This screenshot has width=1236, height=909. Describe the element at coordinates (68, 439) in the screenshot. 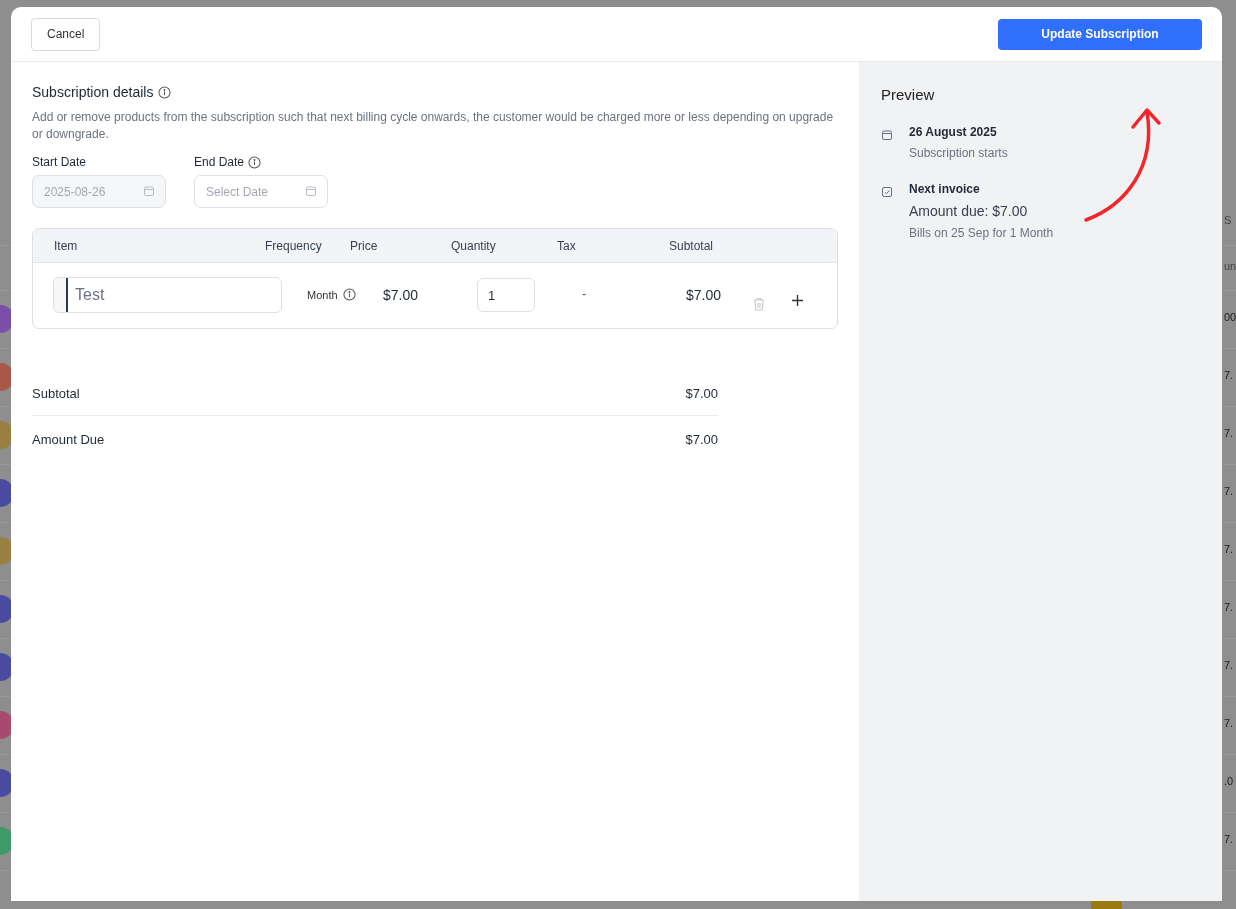

I see `total-label: Amount Due` at that location.